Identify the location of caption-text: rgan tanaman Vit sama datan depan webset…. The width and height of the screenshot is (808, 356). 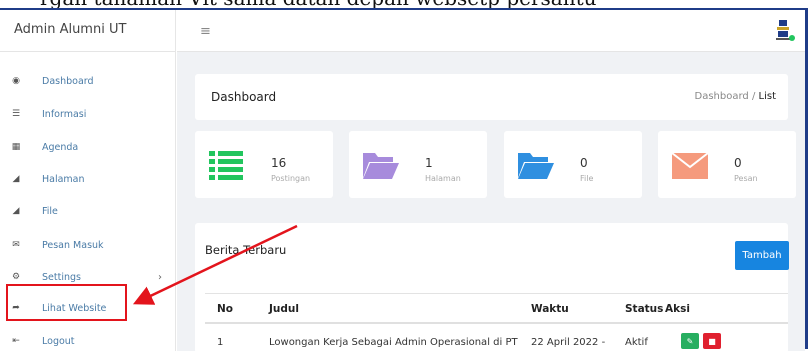
(318, 4).